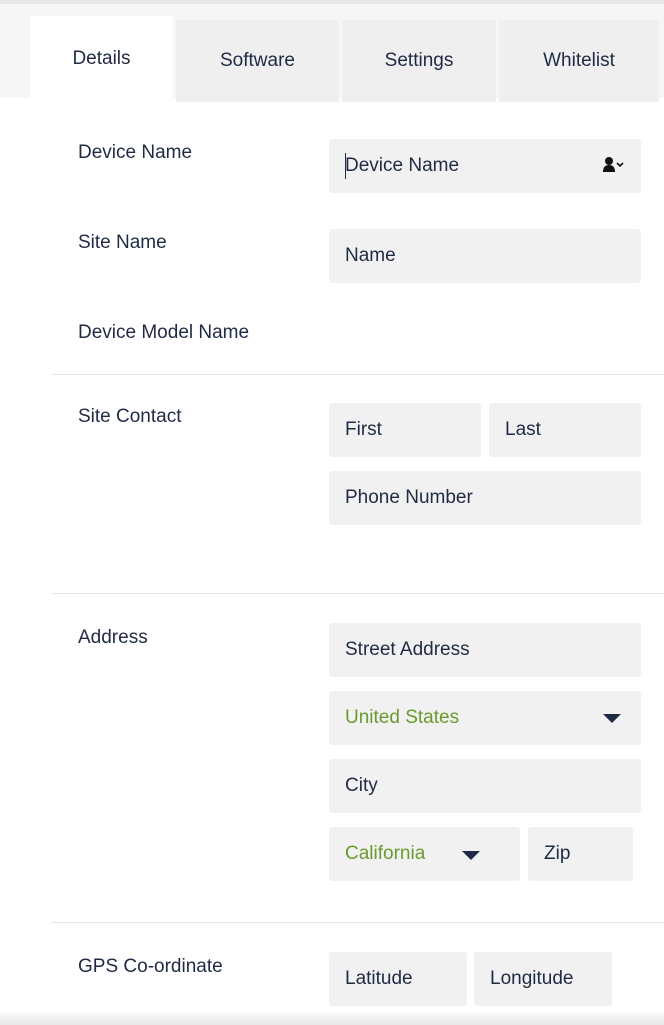  Describe the element at coordinates (385, 853) in the screenshot. I see `state-select-value: California` at that location.